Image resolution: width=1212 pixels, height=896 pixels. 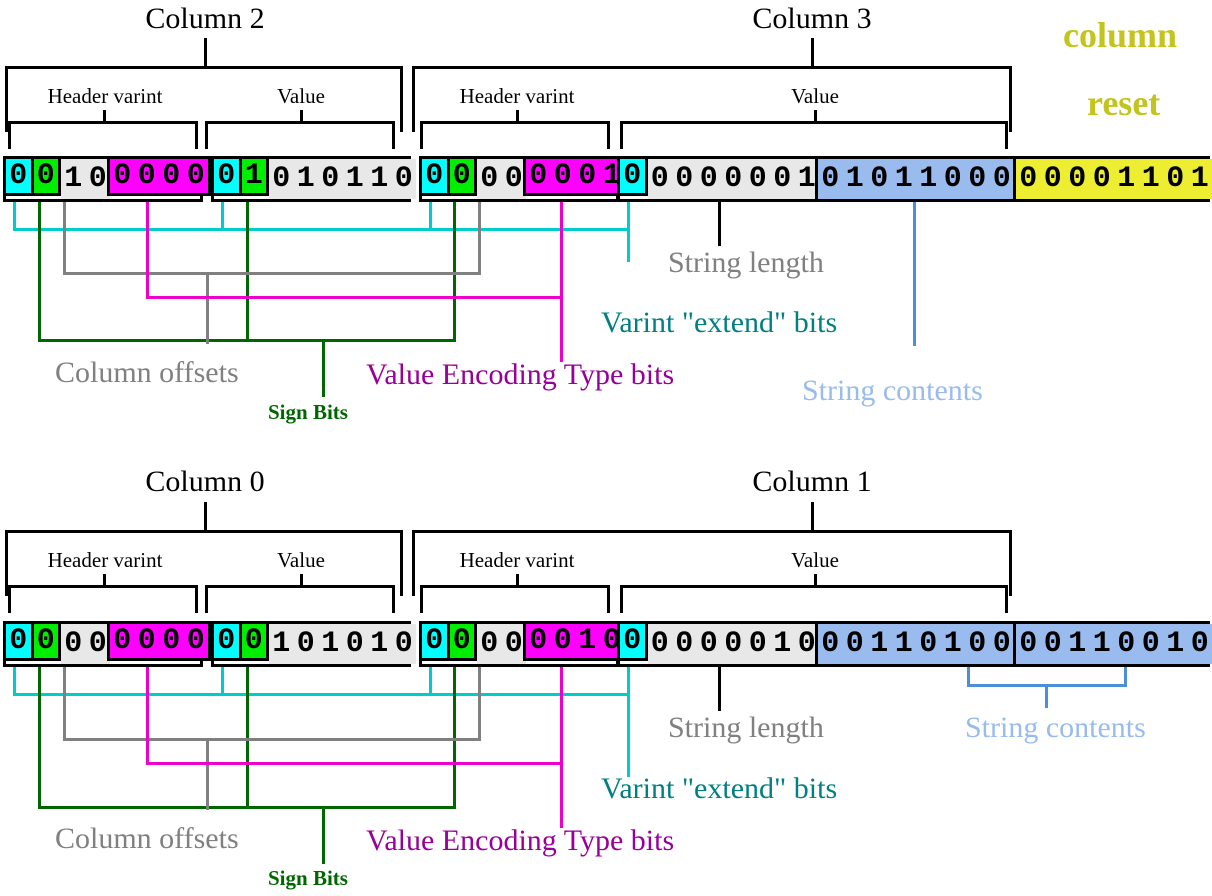 I want to click on header-varint-c2-bracket-right, so click(x=196, y=135).